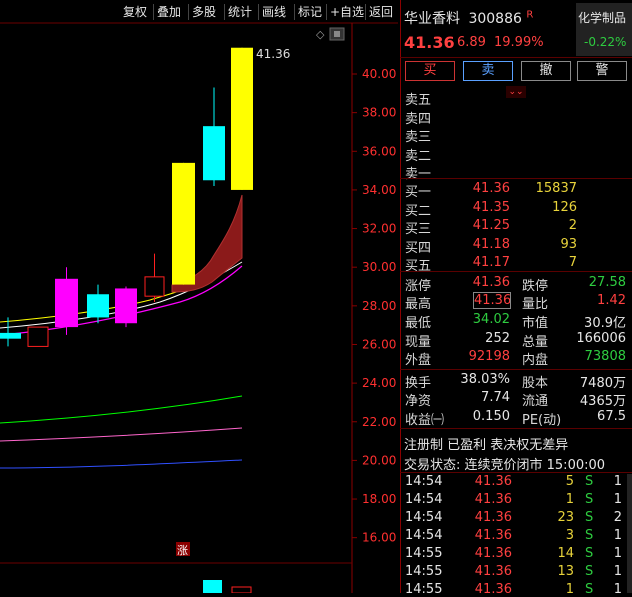 Image resolution: width=632 pixels, height=597 pixels. What do you see at coordinates (629, 533) in the screenshot?
I see `tick-list-scrollbar` at bounding box center [629, 533].